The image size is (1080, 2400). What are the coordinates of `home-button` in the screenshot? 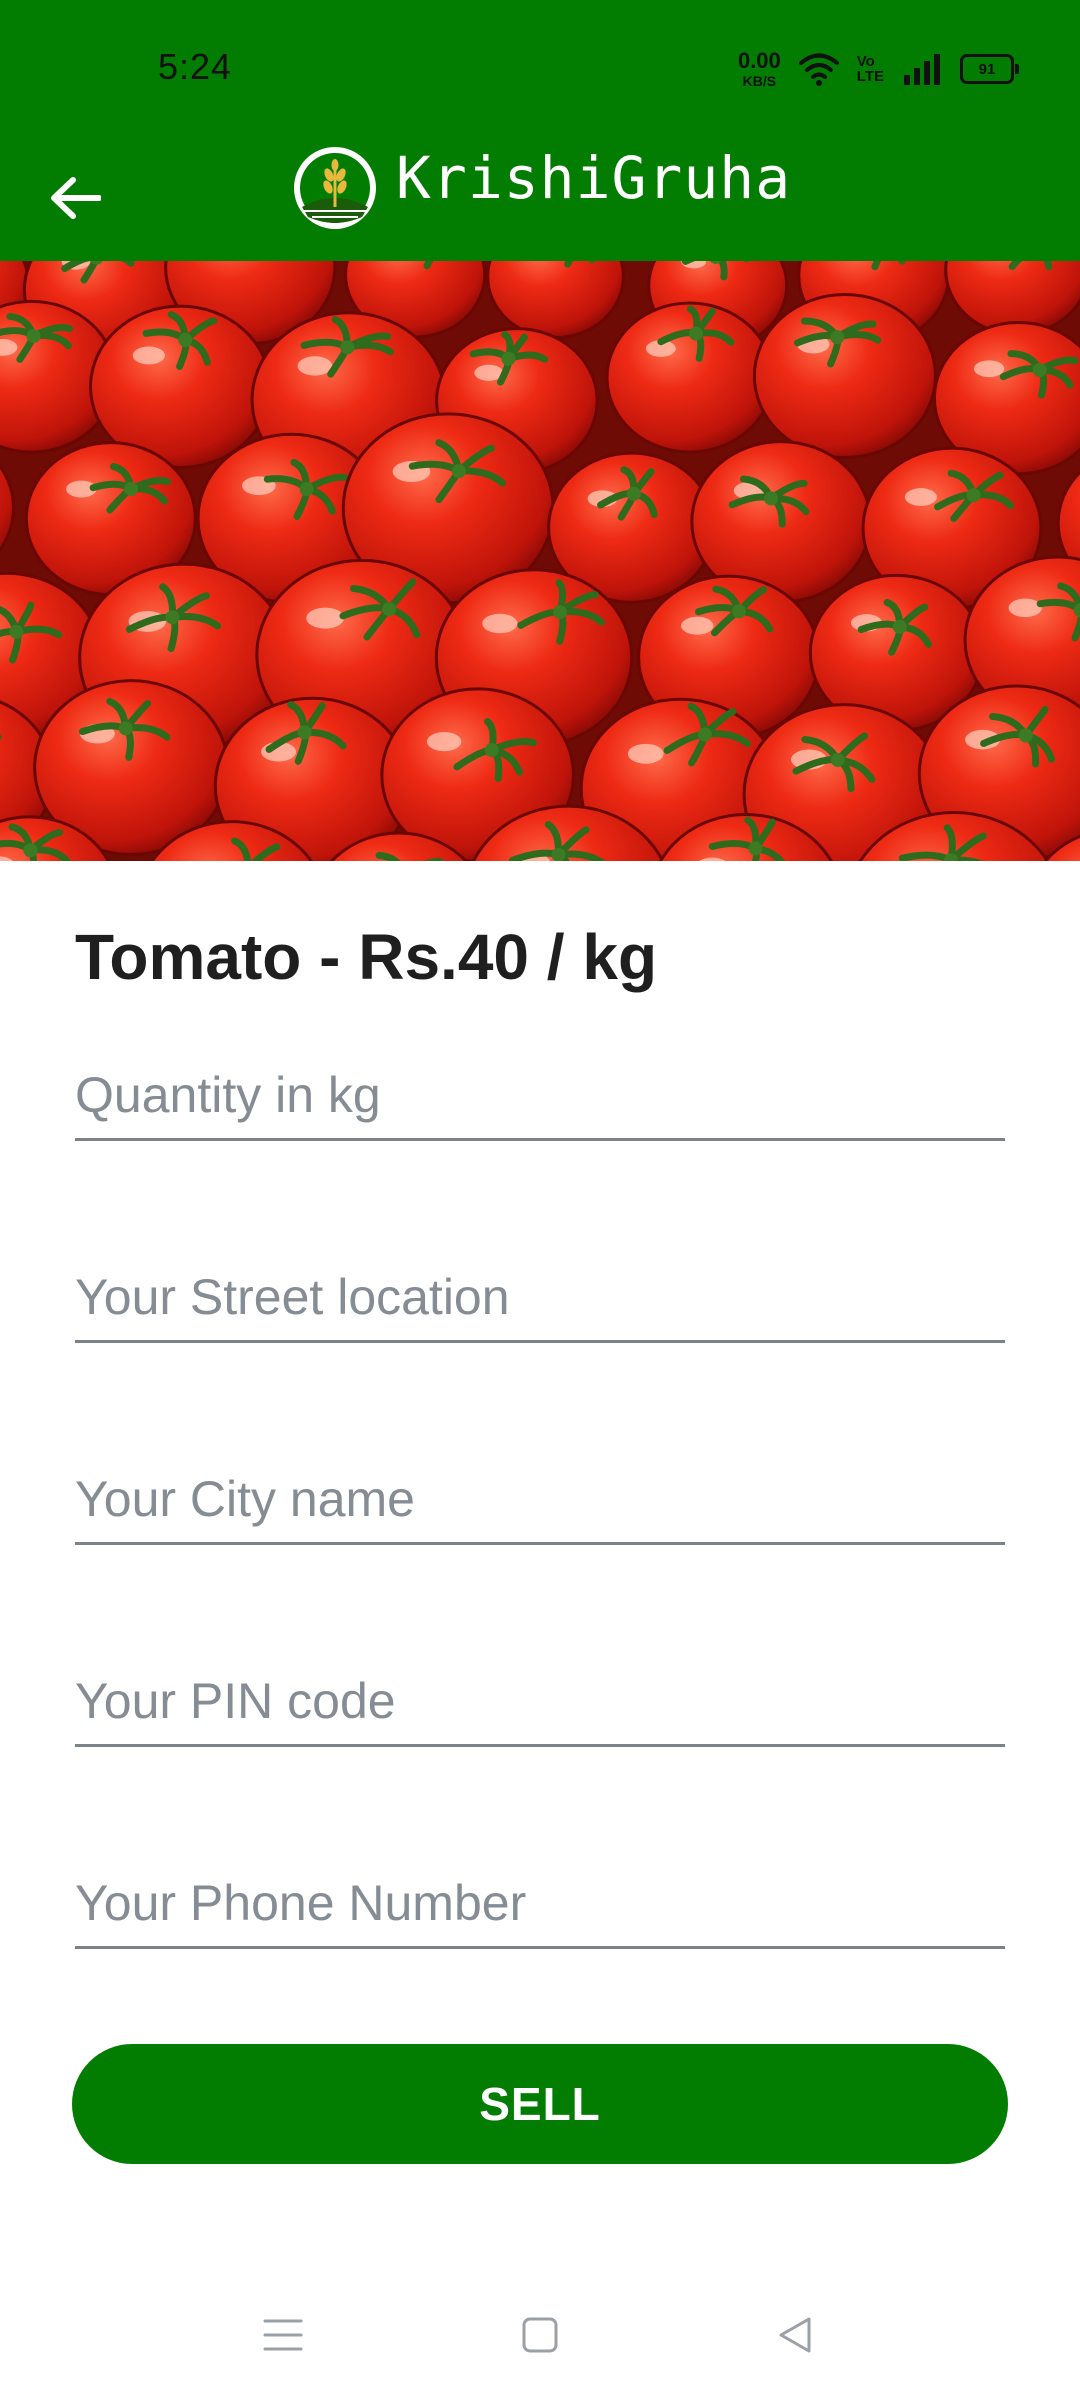 It's located at (540, 2335).